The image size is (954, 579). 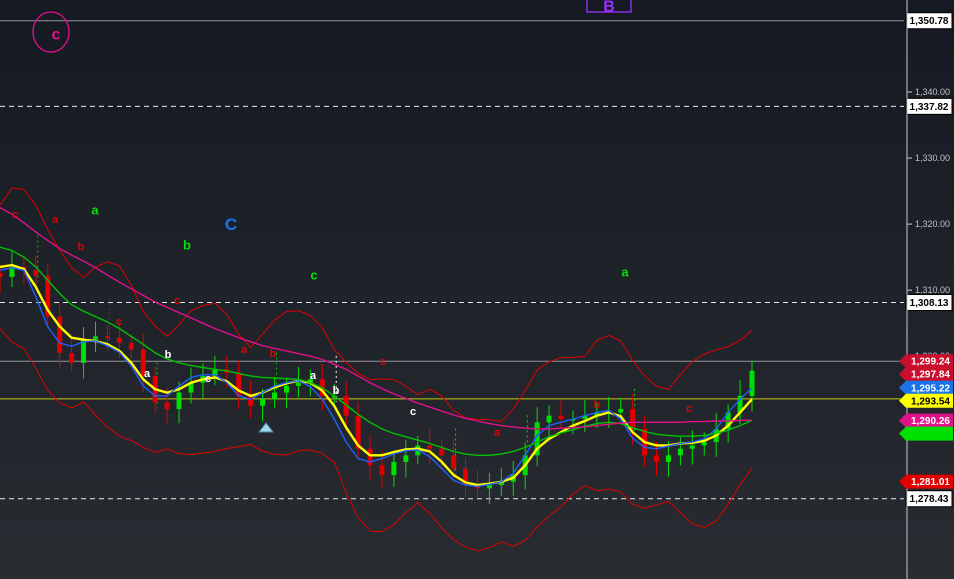 What do you see at coordinates (930, 421) in the screenshot?
I see `price-badge-label: 1,290.26` at bounding box center [930, 421].